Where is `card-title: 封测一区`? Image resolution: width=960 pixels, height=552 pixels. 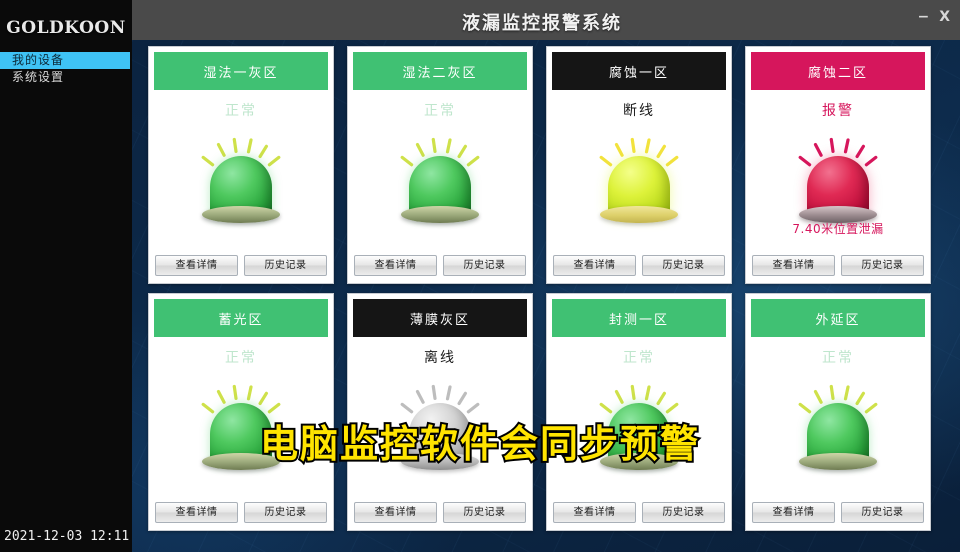
card-title: 封测一区 is located at coordinates (639, 318).